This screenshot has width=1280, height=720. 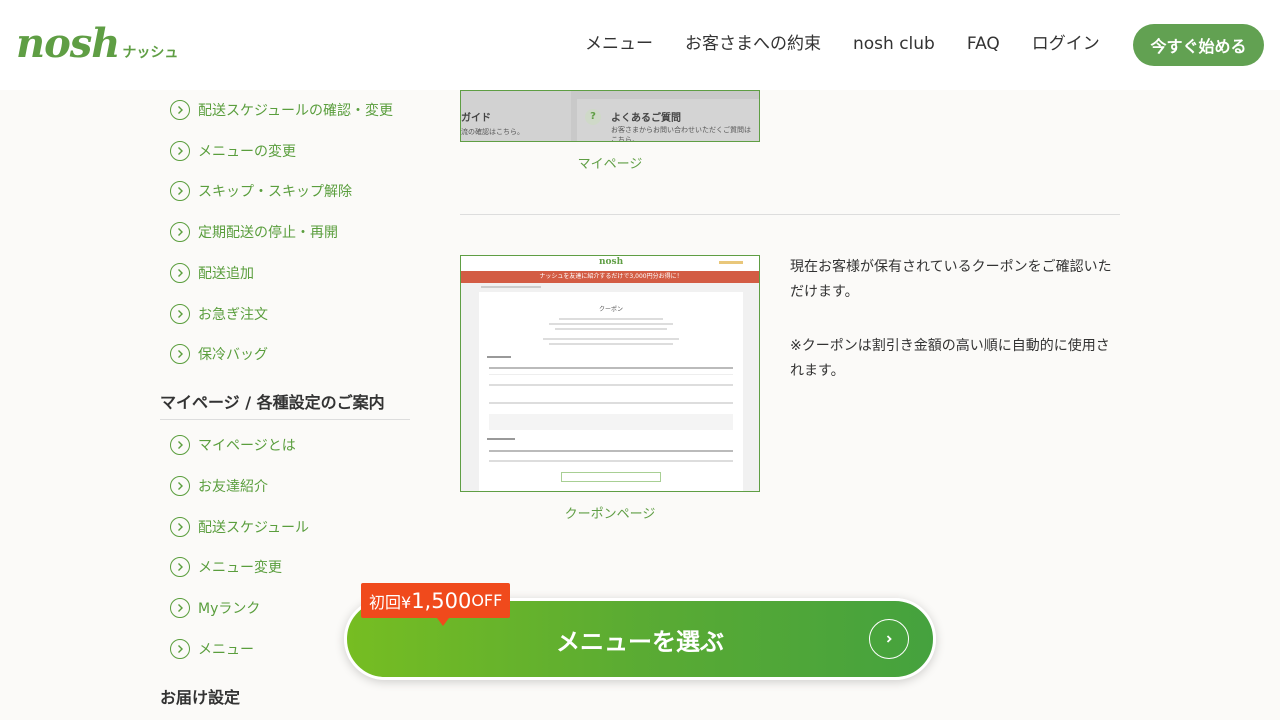 I want to click on nav-faq: FAQ, so click(x=983, y=44).